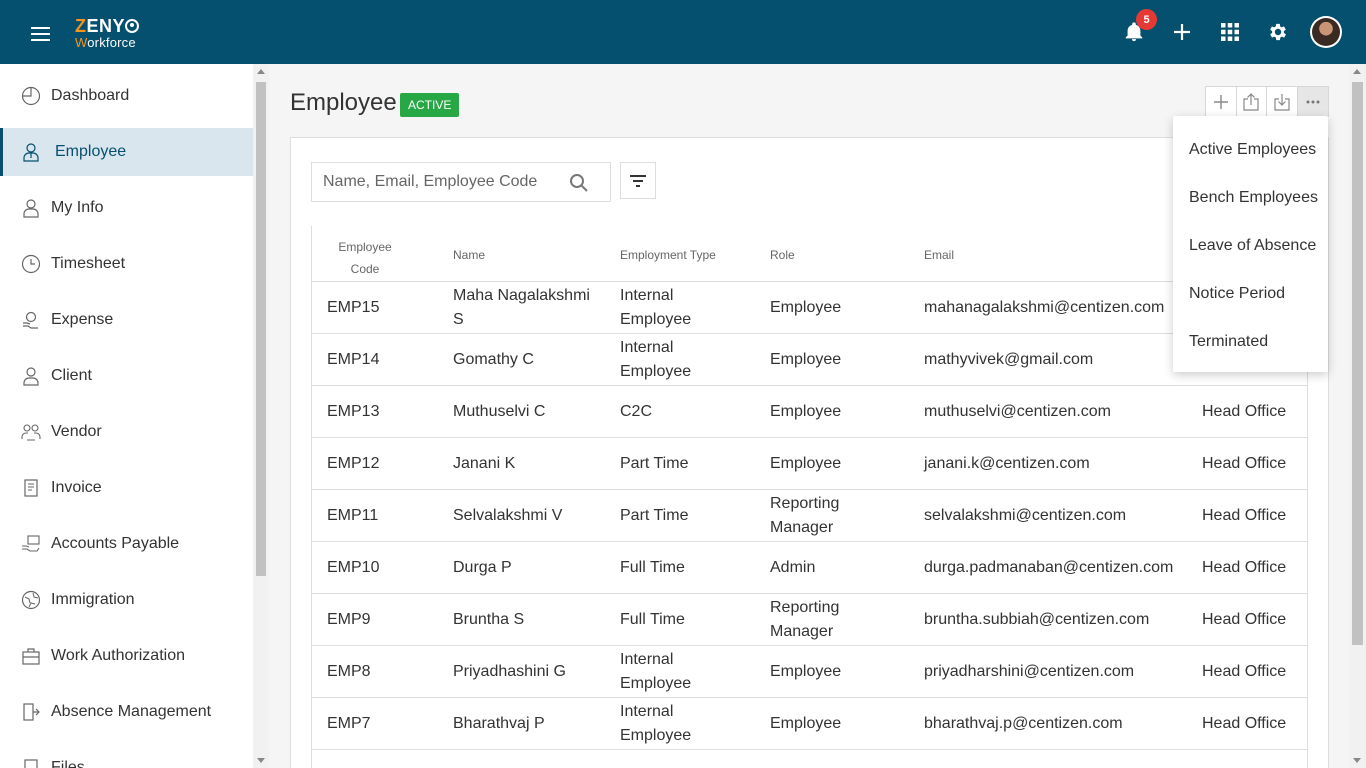 The width and height of the screenshot is (1366, 768). I want to click on page-title: Employee, so click(343, 102).